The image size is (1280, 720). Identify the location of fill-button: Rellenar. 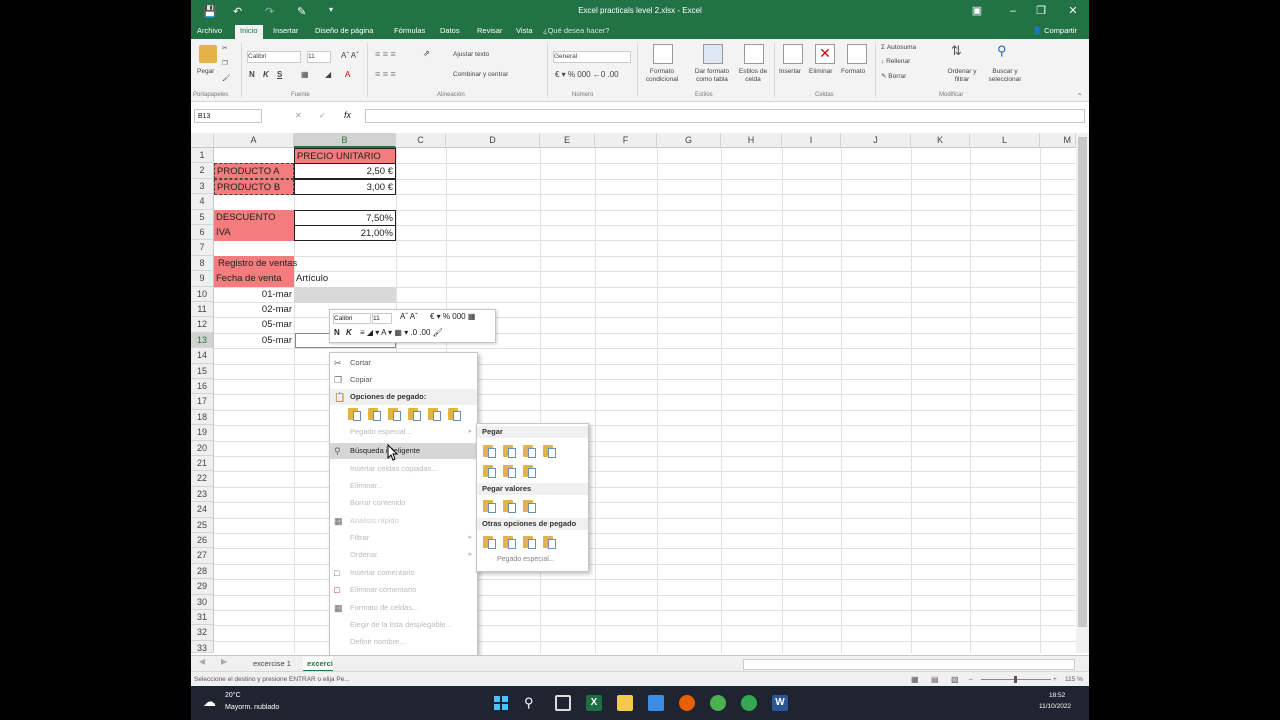
(898, 61).